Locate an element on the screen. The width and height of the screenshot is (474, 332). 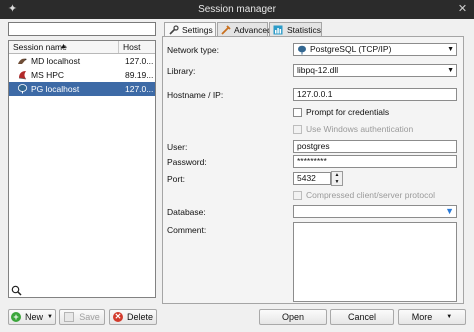
open-button: Open is located at coordinates (293, 317).